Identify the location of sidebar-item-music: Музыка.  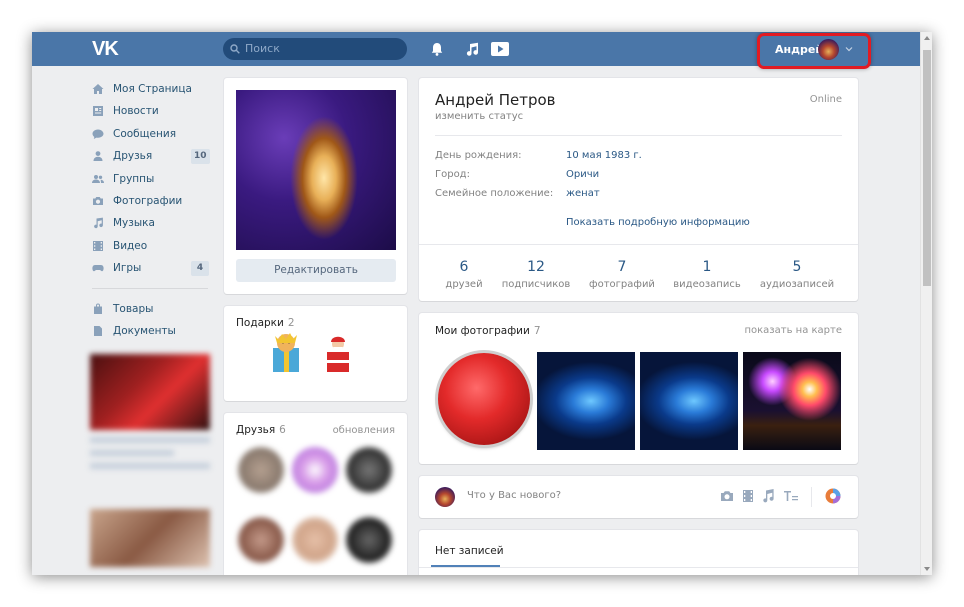
(152, 223).